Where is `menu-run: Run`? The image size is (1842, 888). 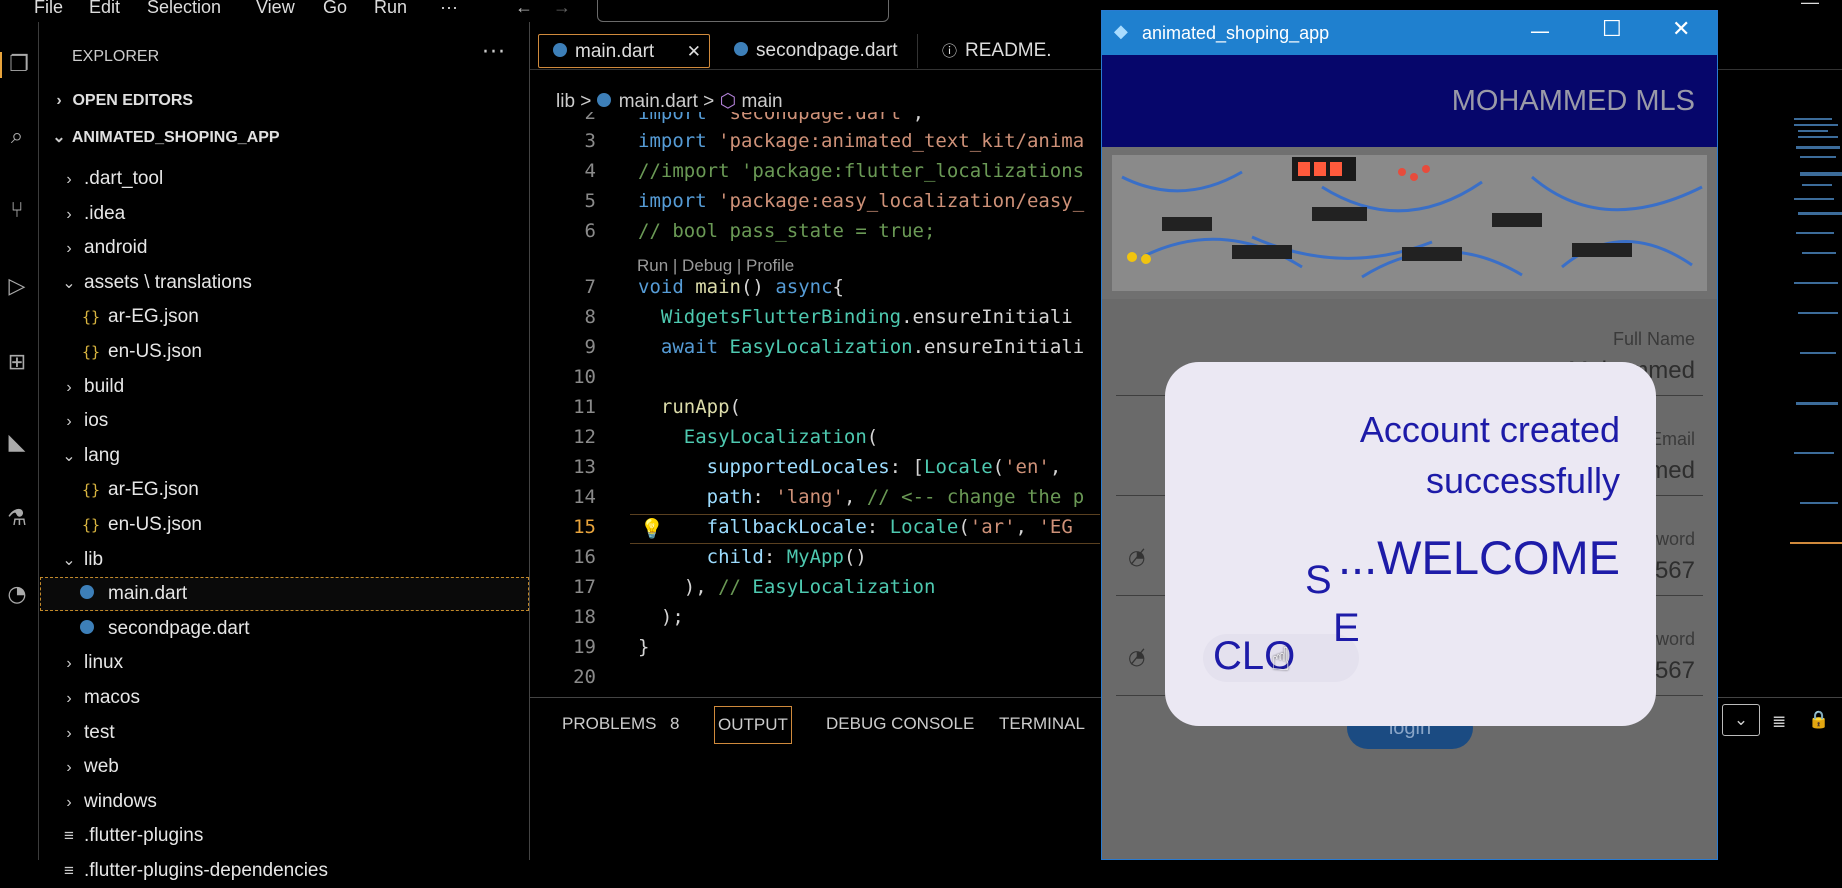 menu-run: Run is located at coordinates (390, 9).